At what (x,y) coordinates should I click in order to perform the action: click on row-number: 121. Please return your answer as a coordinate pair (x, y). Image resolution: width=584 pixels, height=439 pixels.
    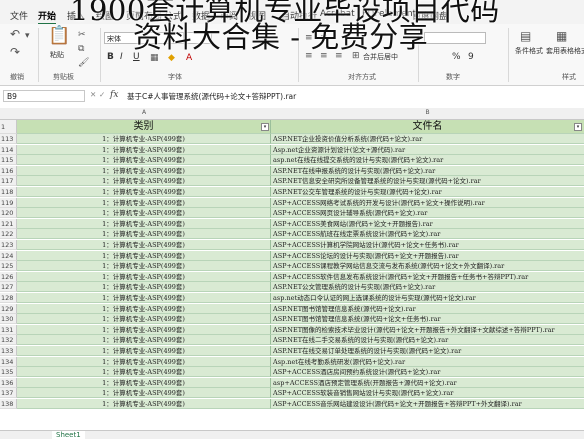
    Looking at the image, I should click on (8, 223).